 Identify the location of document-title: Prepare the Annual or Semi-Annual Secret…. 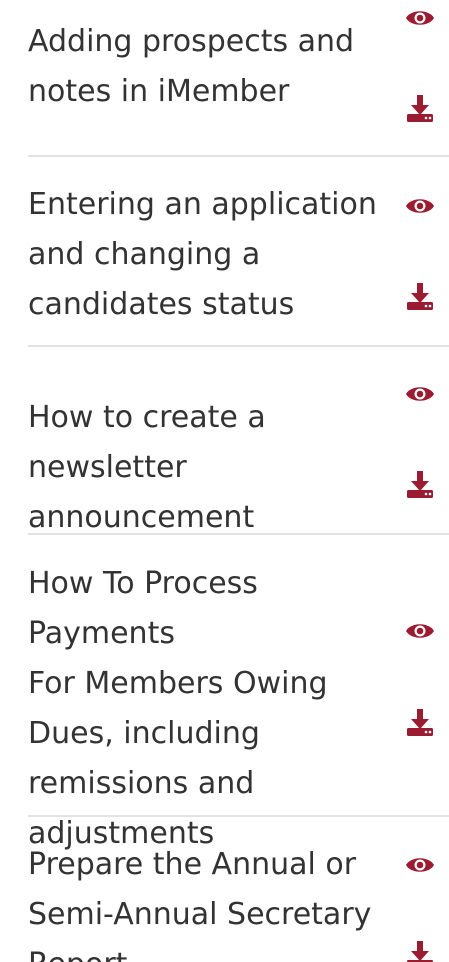
(218, 901).